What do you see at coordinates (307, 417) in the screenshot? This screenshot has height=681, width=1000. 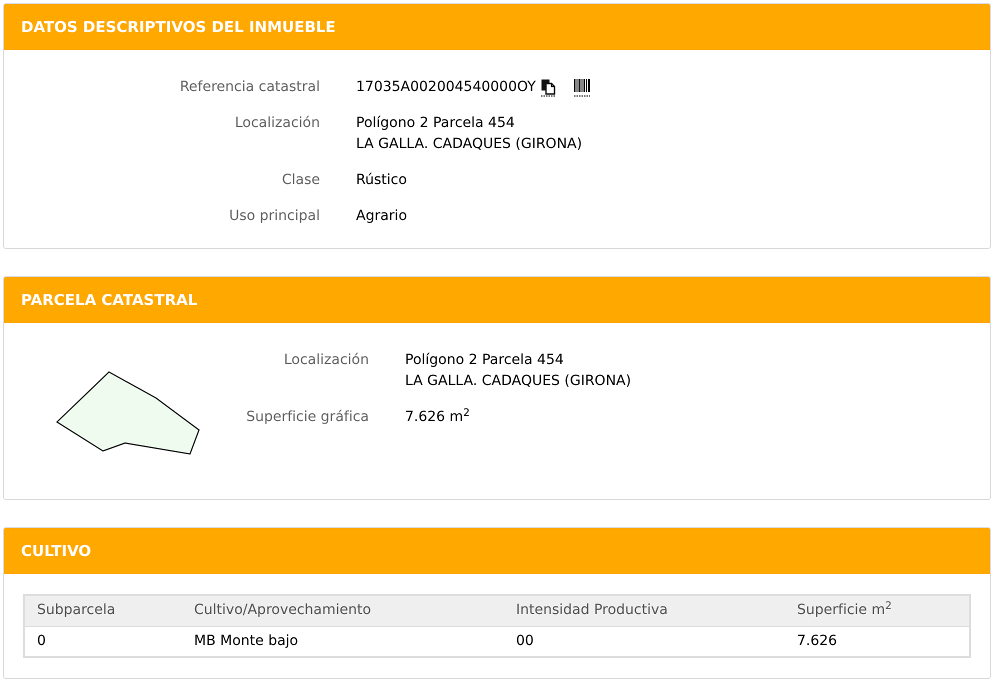 I see `field-label: Superficie gráfica` at bounding box center [307, 417].